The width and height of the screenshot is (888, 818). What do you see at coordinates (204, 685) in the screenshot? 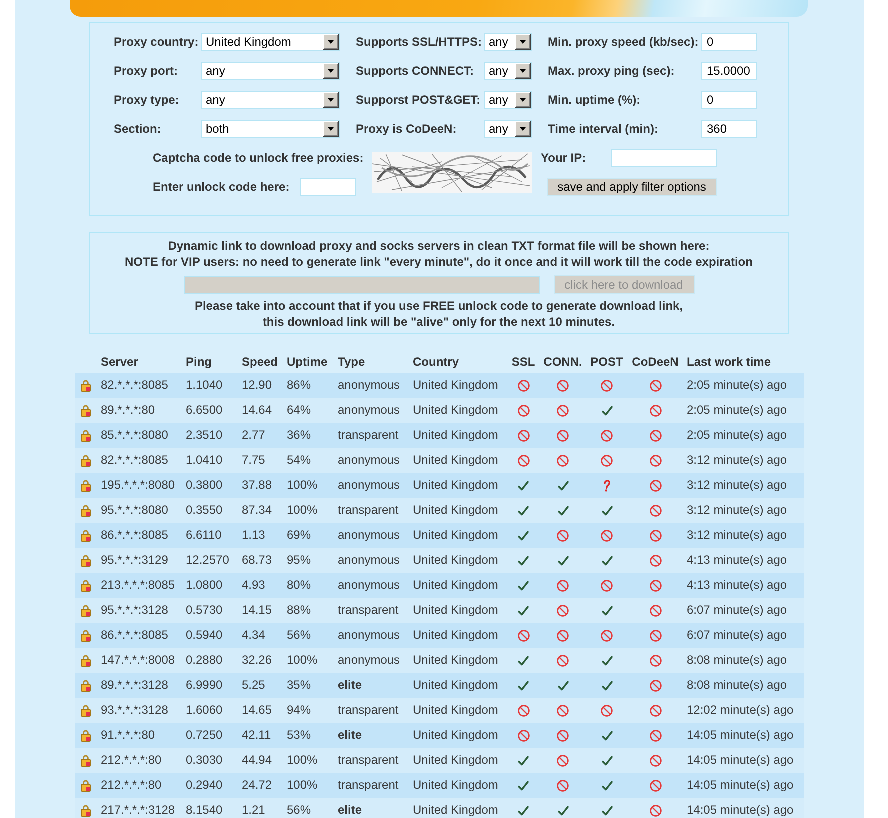
I see `table-cell: 6.9990` at bounding box center [204, 685].